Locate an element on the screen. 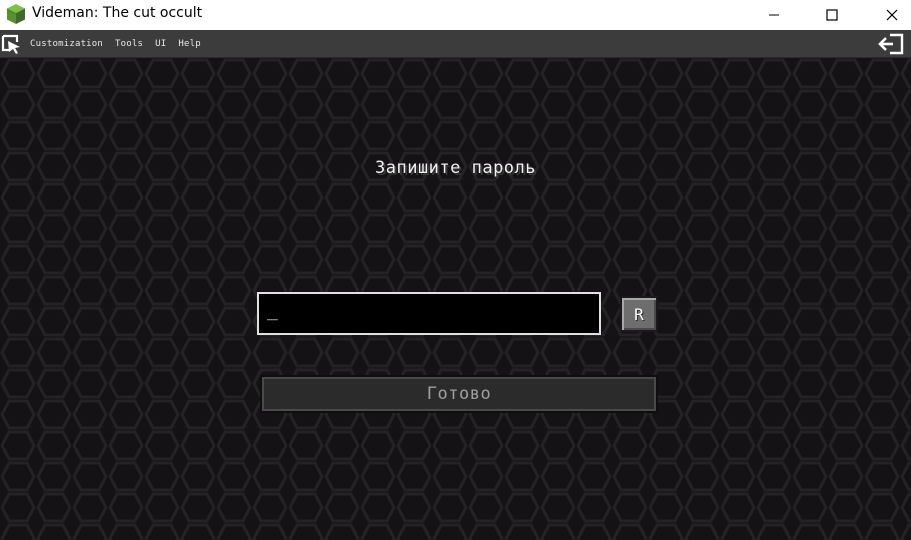 The height and width of the screenshot is (540, 911). close-icon is located at coordinates (892, 15).